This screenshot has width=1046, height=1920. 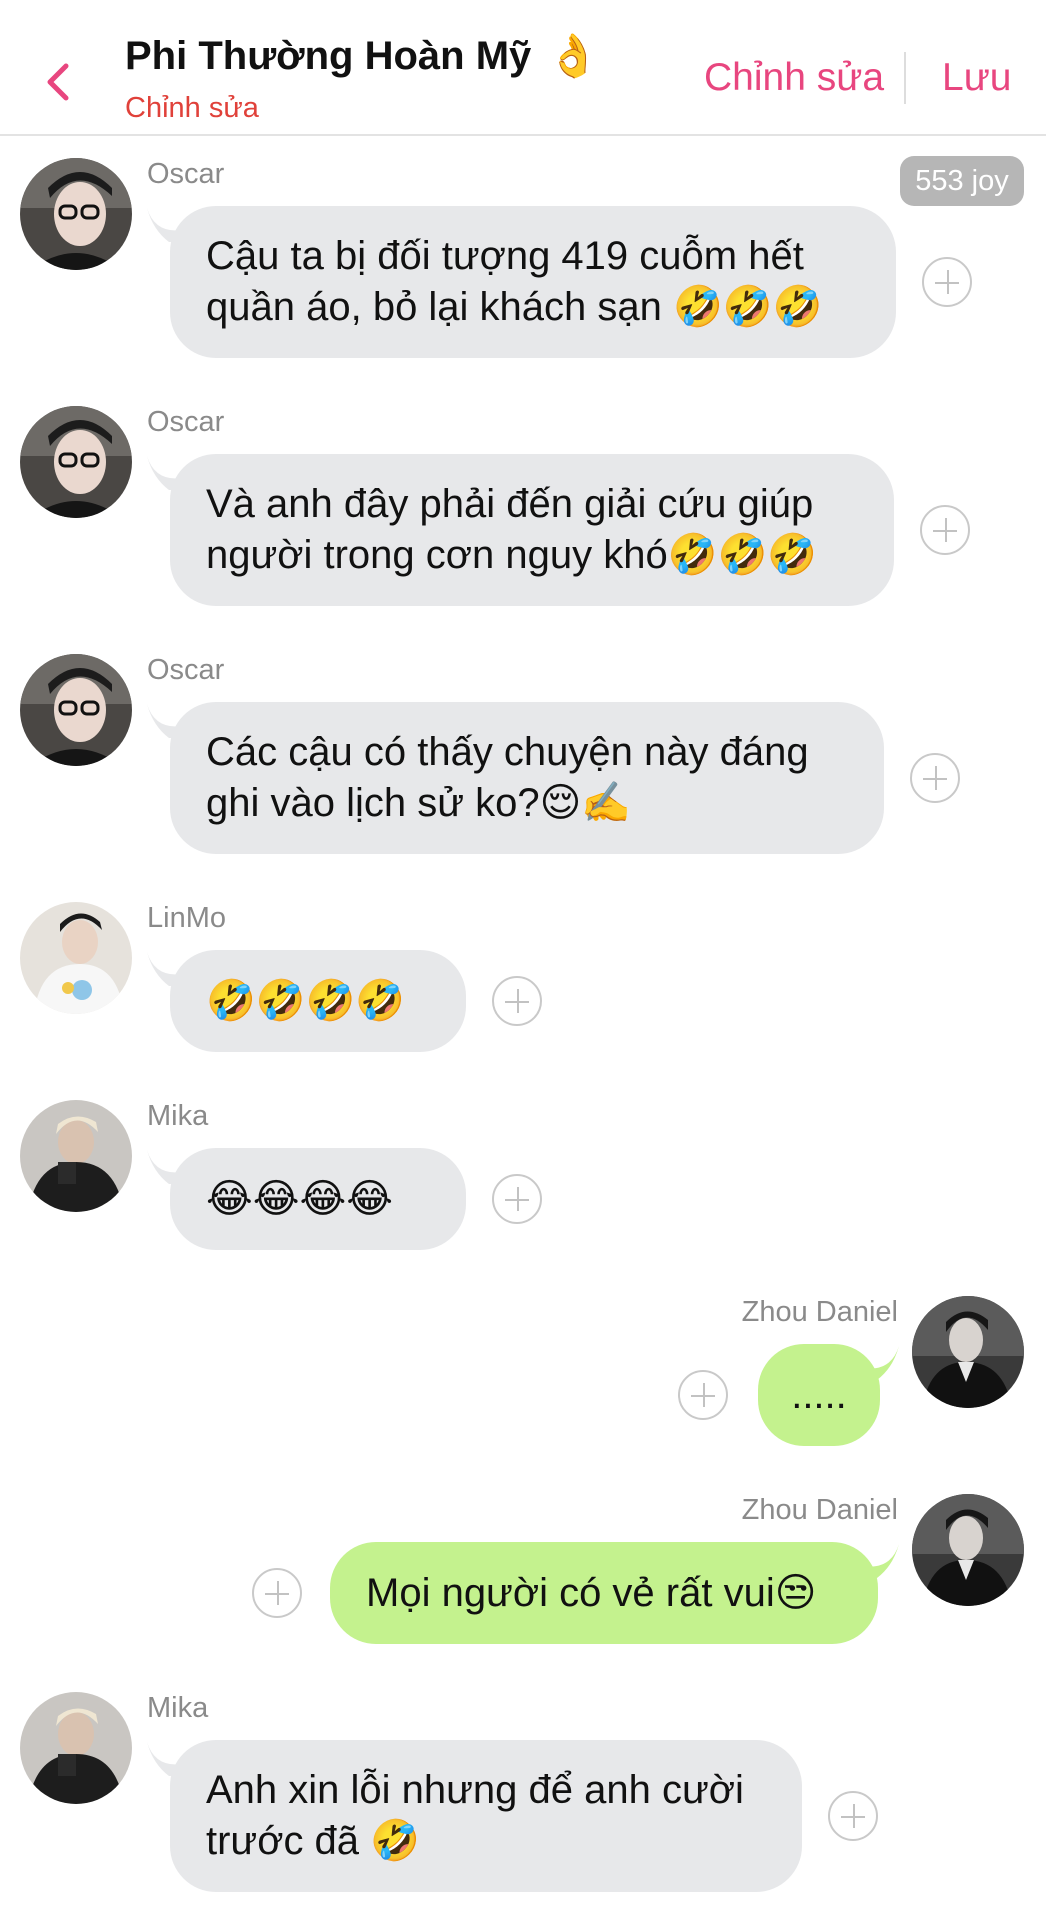 What do you see at coordinates (306, 1000) in the screenshot?
I see `message-text: 🤣🤣🤣🤣` at bounding box center [306, 1000].